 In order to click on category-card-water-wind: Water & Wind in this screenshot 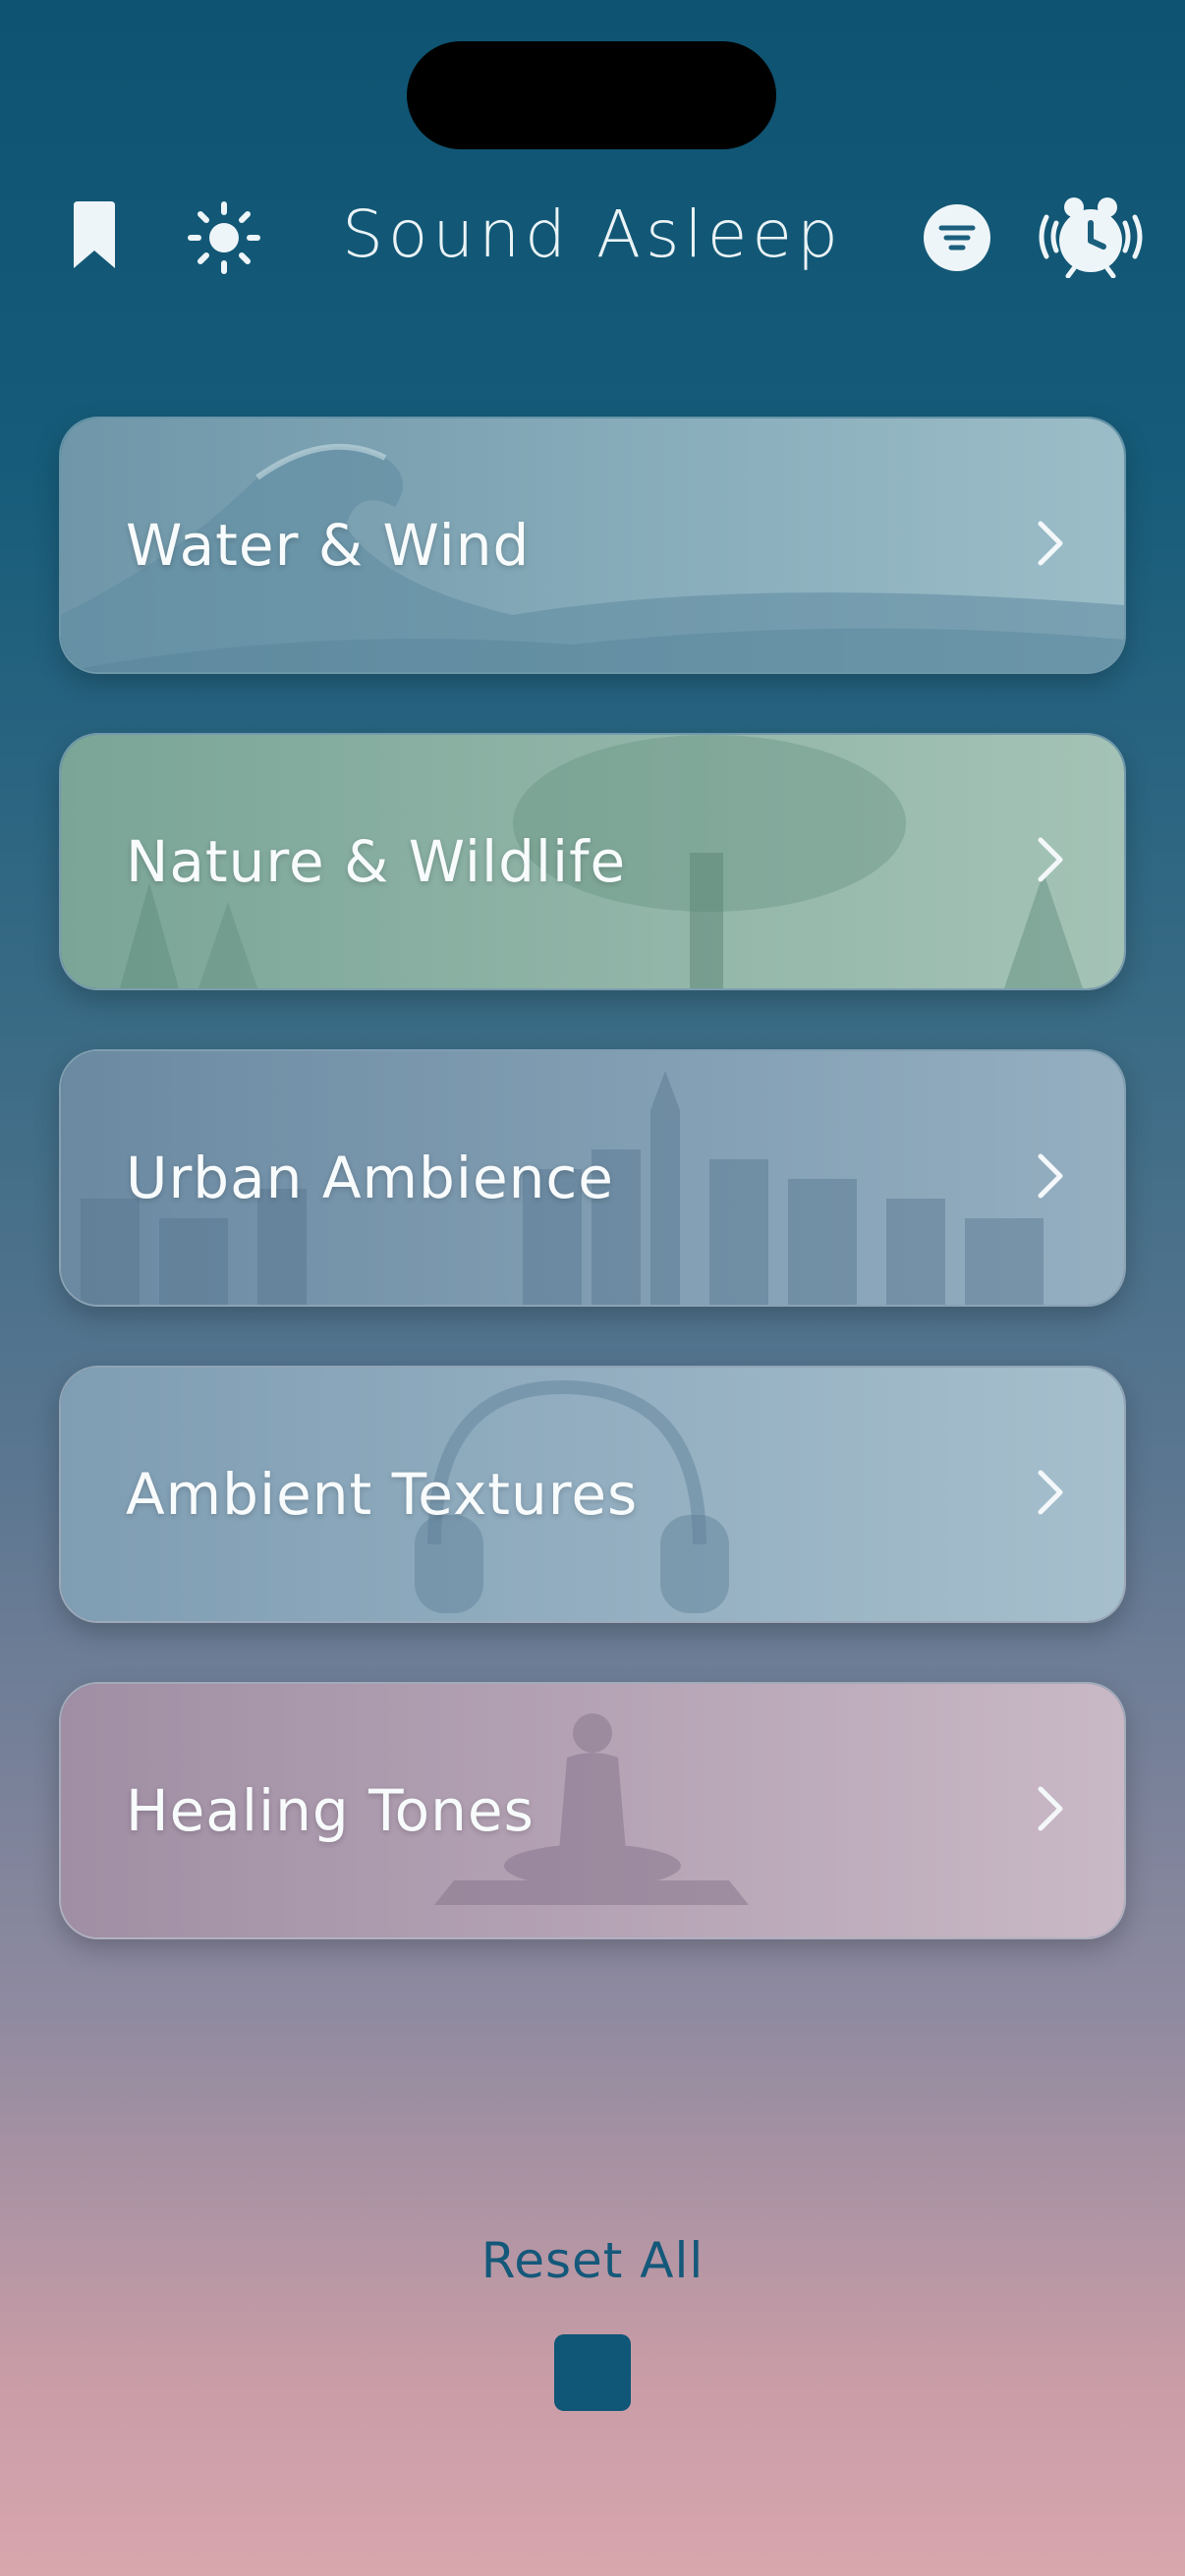, I will do `click(592, 545)`.